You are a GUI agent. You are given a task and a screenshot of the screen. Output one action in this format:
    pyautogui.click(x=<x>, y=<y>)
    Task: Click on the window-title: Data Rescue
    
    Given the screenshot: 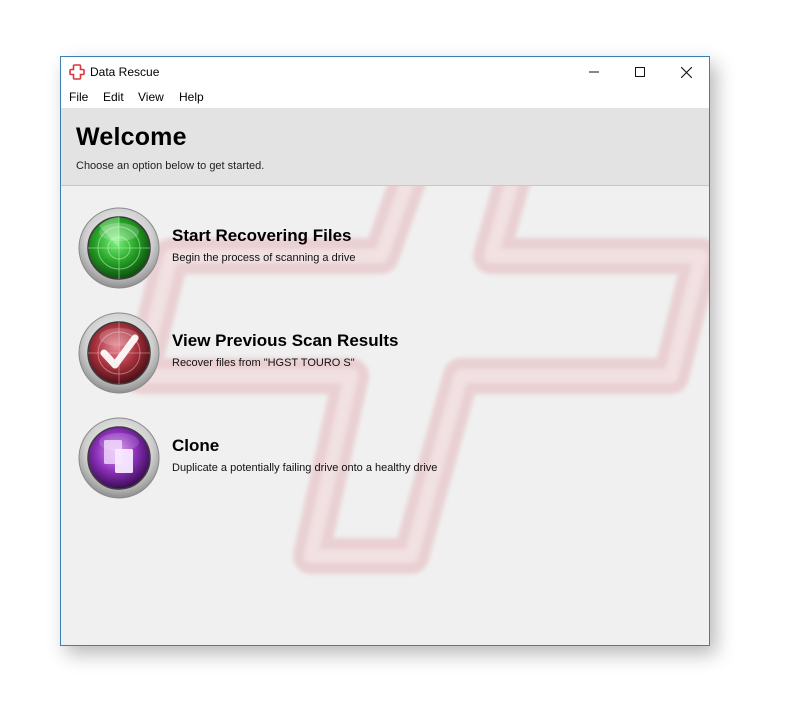 What is the action you would take?
    pyautogui.click(x=125, y=72)
    